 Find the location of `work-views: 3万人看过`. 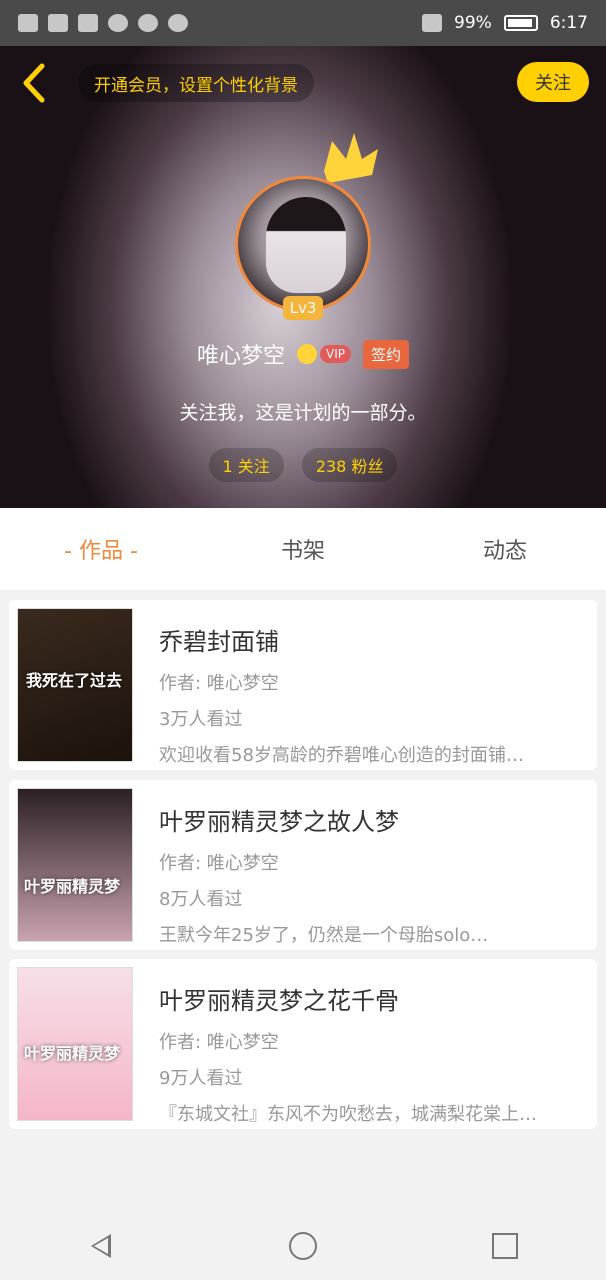

work-views: 3万人看过 is located at coordinates (201, 719).